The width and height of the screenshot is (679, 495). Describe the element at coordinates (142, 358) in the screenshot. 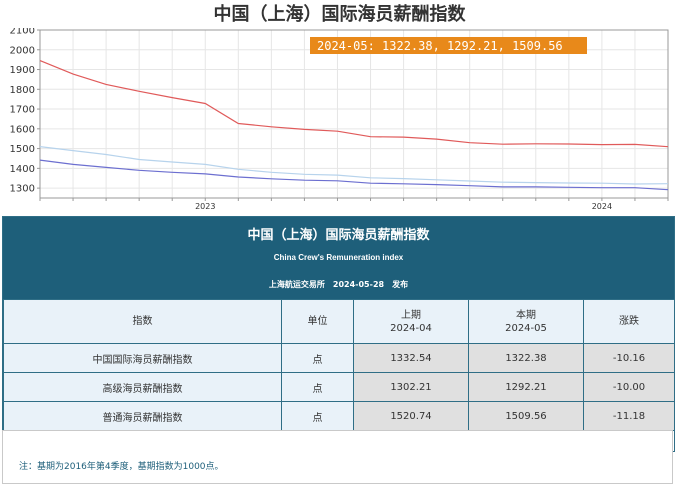

I see `row-index-name: 中国国际海员薪酬指数` at that location.